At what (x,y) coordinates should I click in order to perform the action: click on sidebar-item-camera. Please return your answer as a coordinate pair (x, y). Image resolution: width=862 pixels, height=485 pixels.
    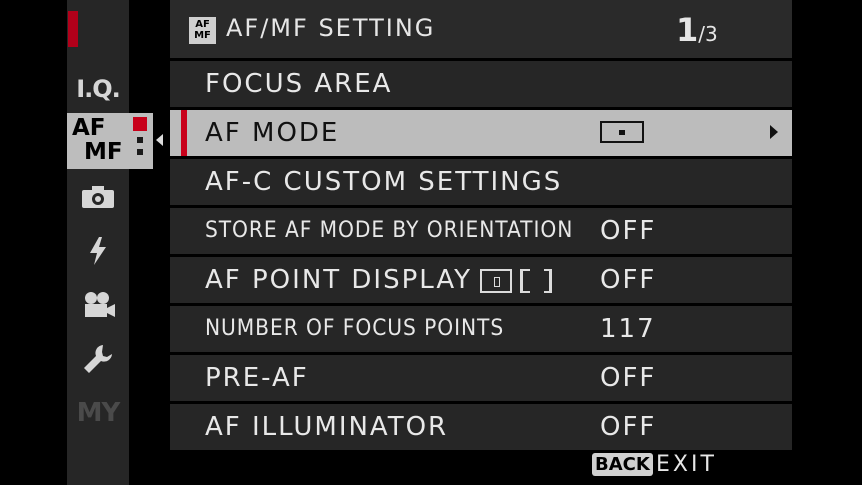
    Looking at the image, I should click on (98, 197).